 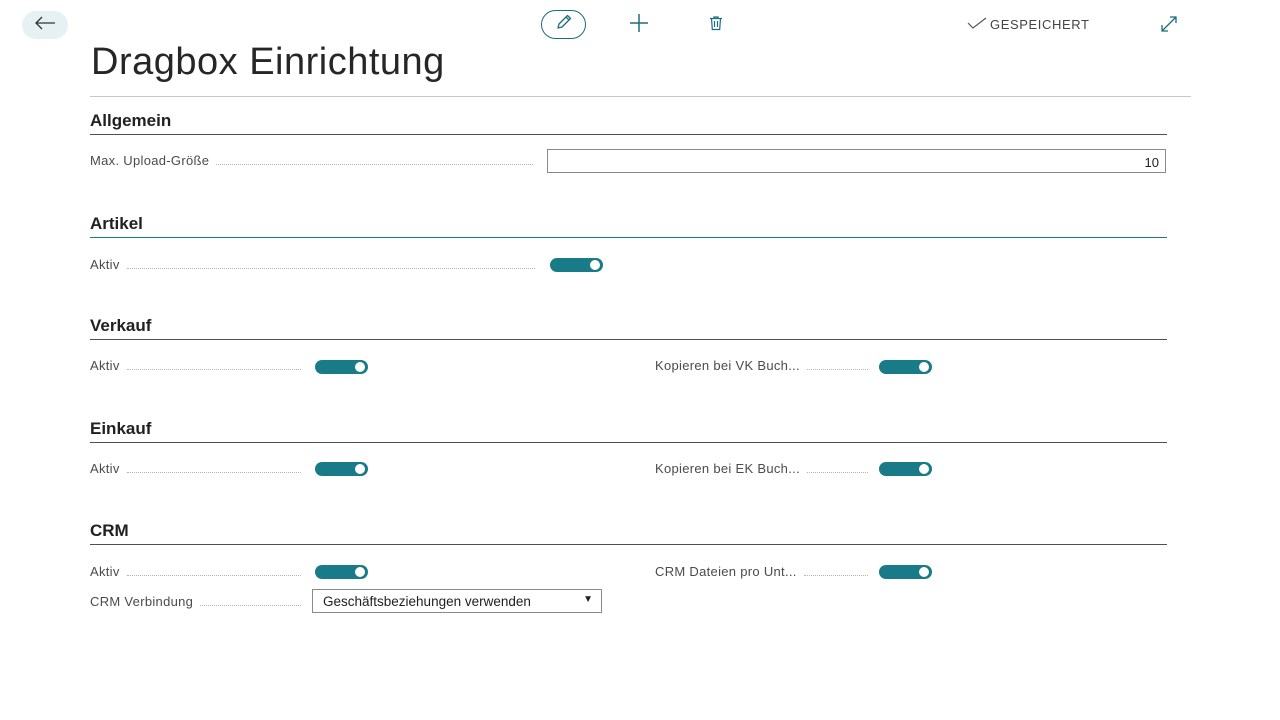 I want to click on section-title-allgemein: Allgemein, so click(x=131, y=120).